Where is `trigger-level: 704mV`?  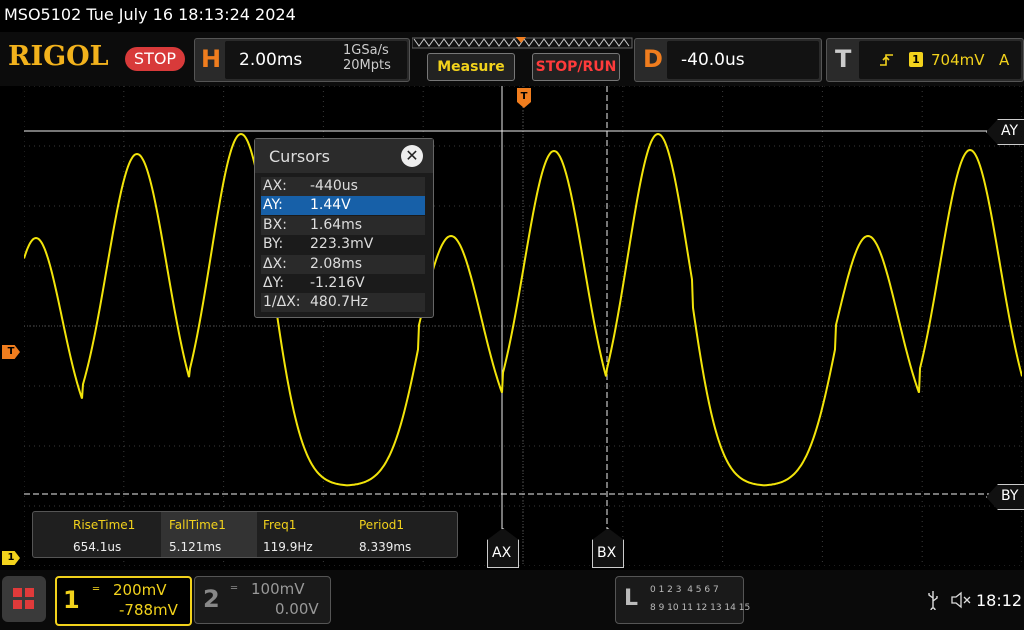
trigger-level: 704mV is located at coordinates (958, 60).